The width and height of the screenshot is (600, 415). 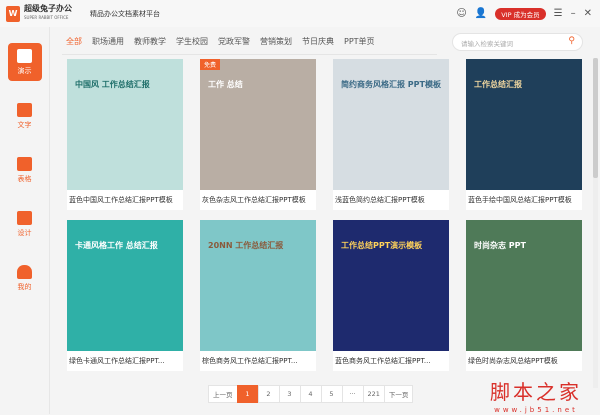 What do you see at coordinates (223, 394) in the screenshot?
I see `prev-page-button: 上一页` at bounding box center [223, 394].